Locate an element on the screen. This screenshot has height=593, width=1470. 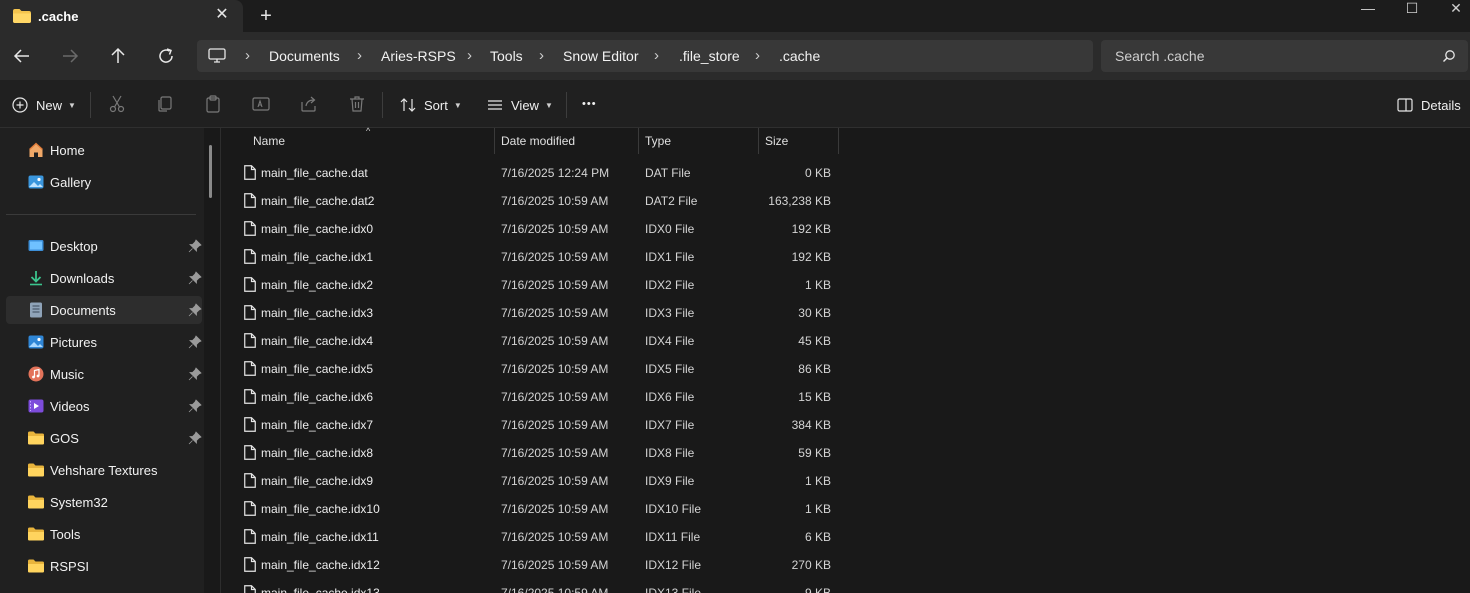
column-header-date: Date modified is located at coordinates (566, 141).